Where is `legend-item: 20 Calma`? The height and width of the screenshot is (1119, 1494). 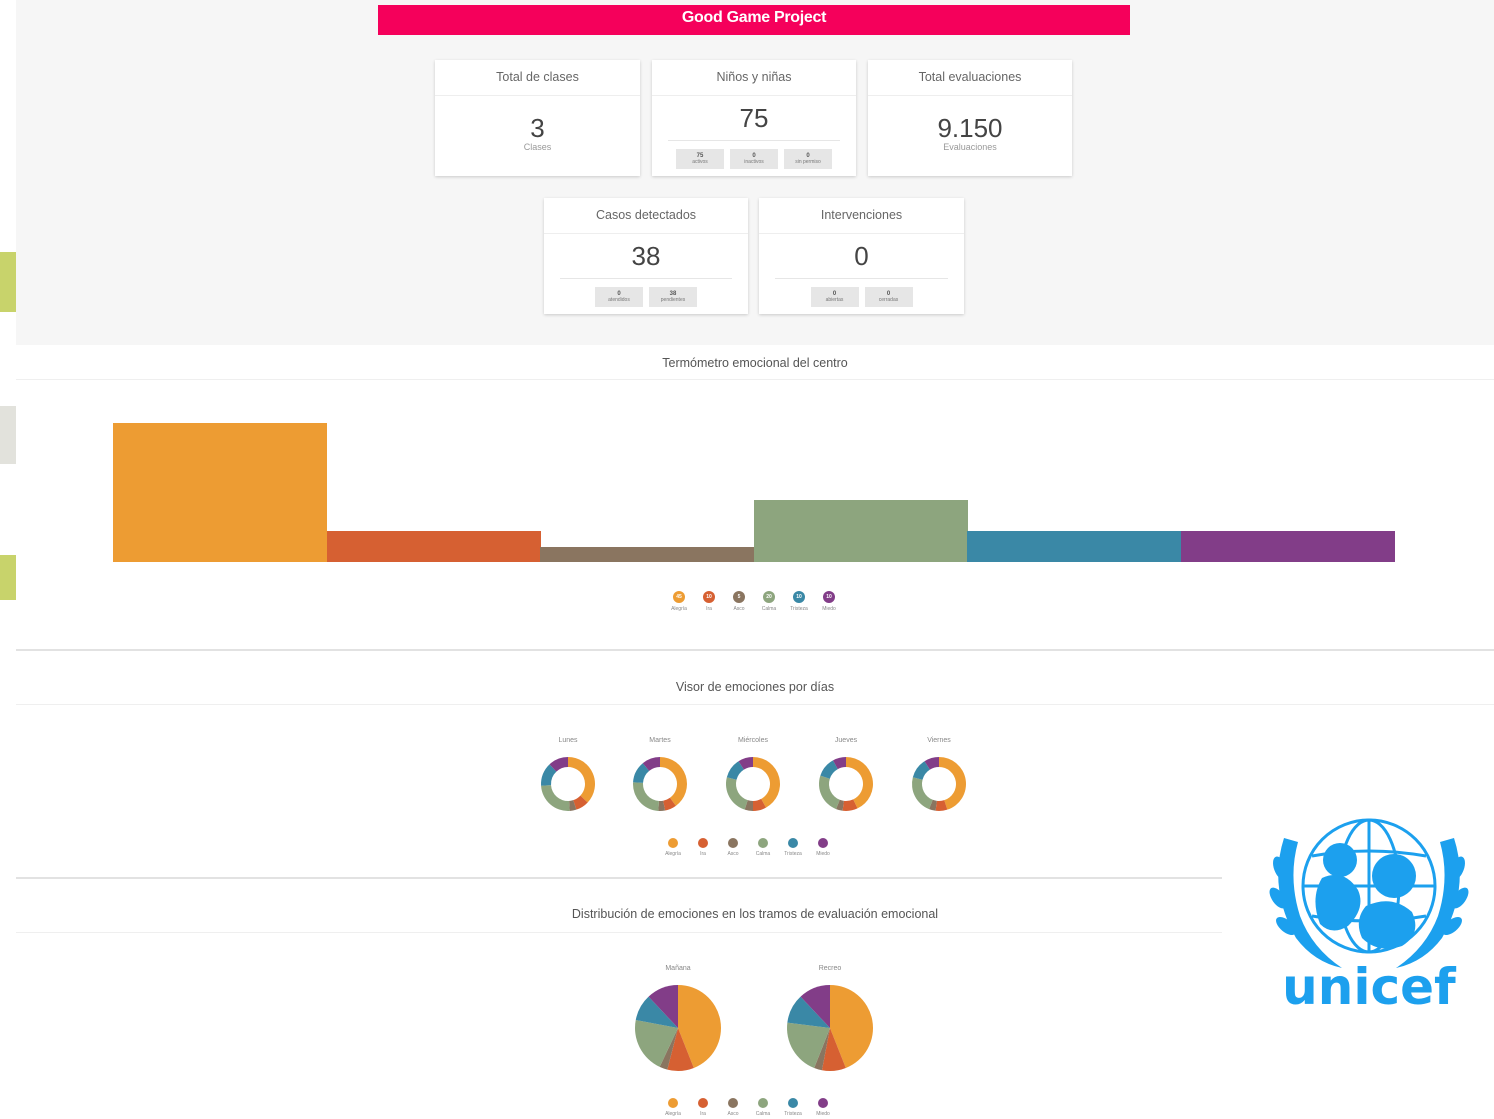 legend-item: 20 Calma is located at coordinates (769, 601).